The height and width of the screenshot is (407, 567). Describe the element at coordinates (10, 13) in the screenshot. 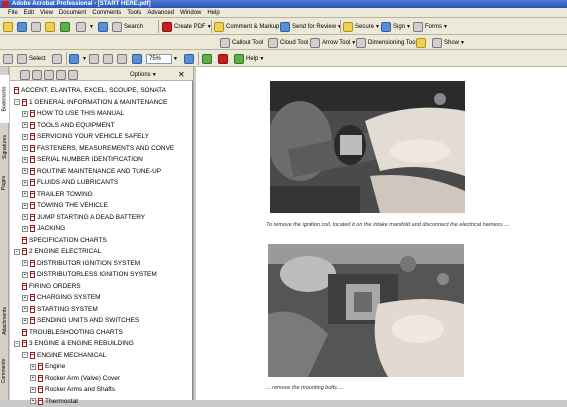

I see `menu-file: File` at that location.